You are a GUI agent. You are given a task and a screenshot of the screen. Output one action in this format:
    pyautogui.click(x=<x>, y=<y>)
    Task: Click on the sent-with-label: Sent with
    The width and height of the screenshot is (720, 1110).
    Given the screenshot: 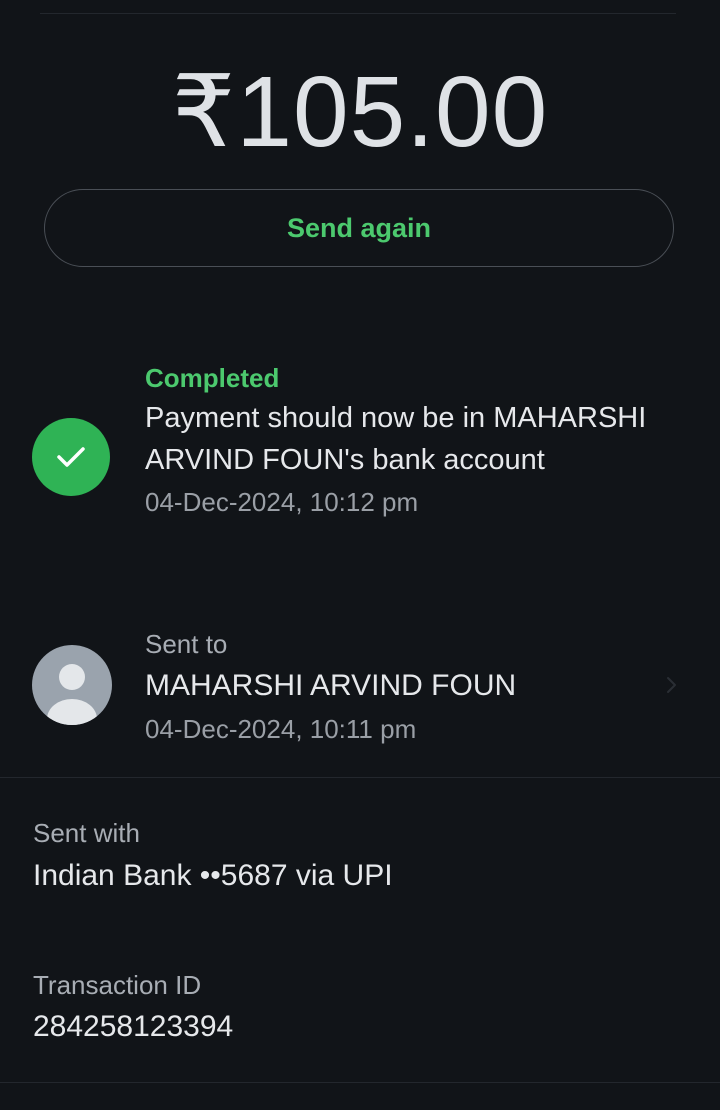 What is the action you would take?
    pyautogui.click(x=86, y=833)
    